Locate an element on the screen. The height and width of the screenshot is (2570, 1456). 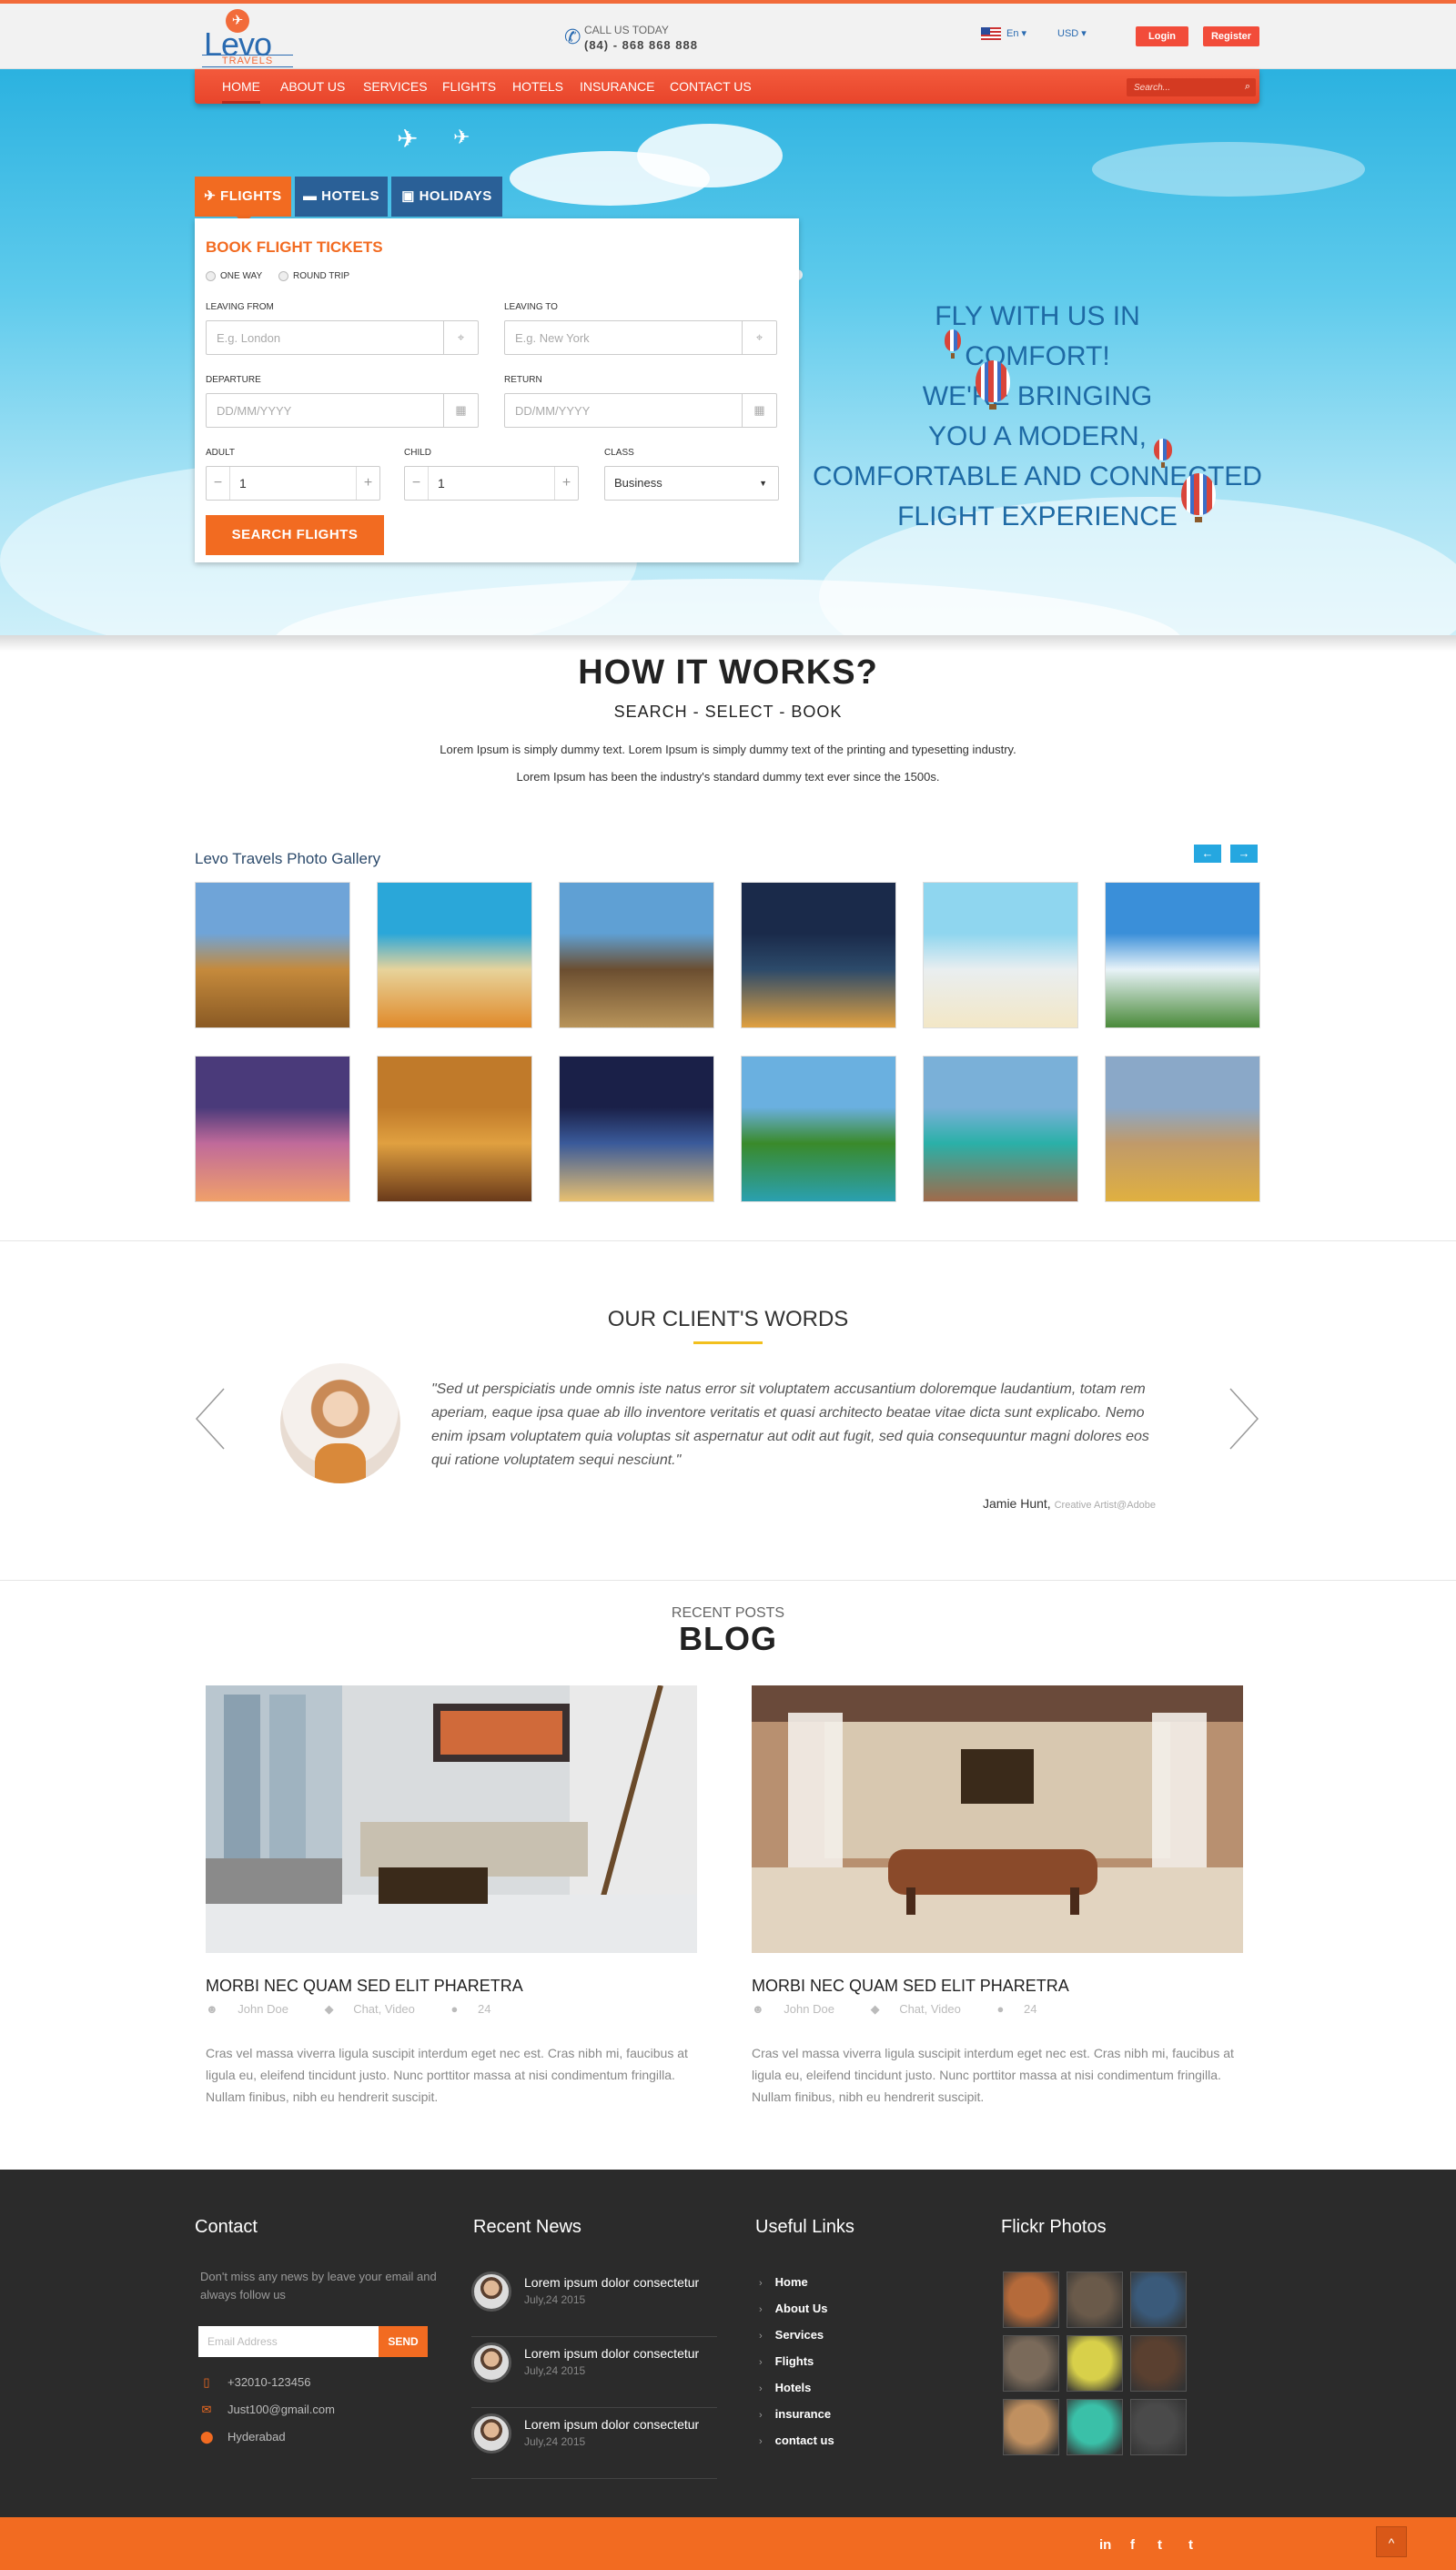
nav-item-insurance: INSURANCE is located at coordinates (617, 87).